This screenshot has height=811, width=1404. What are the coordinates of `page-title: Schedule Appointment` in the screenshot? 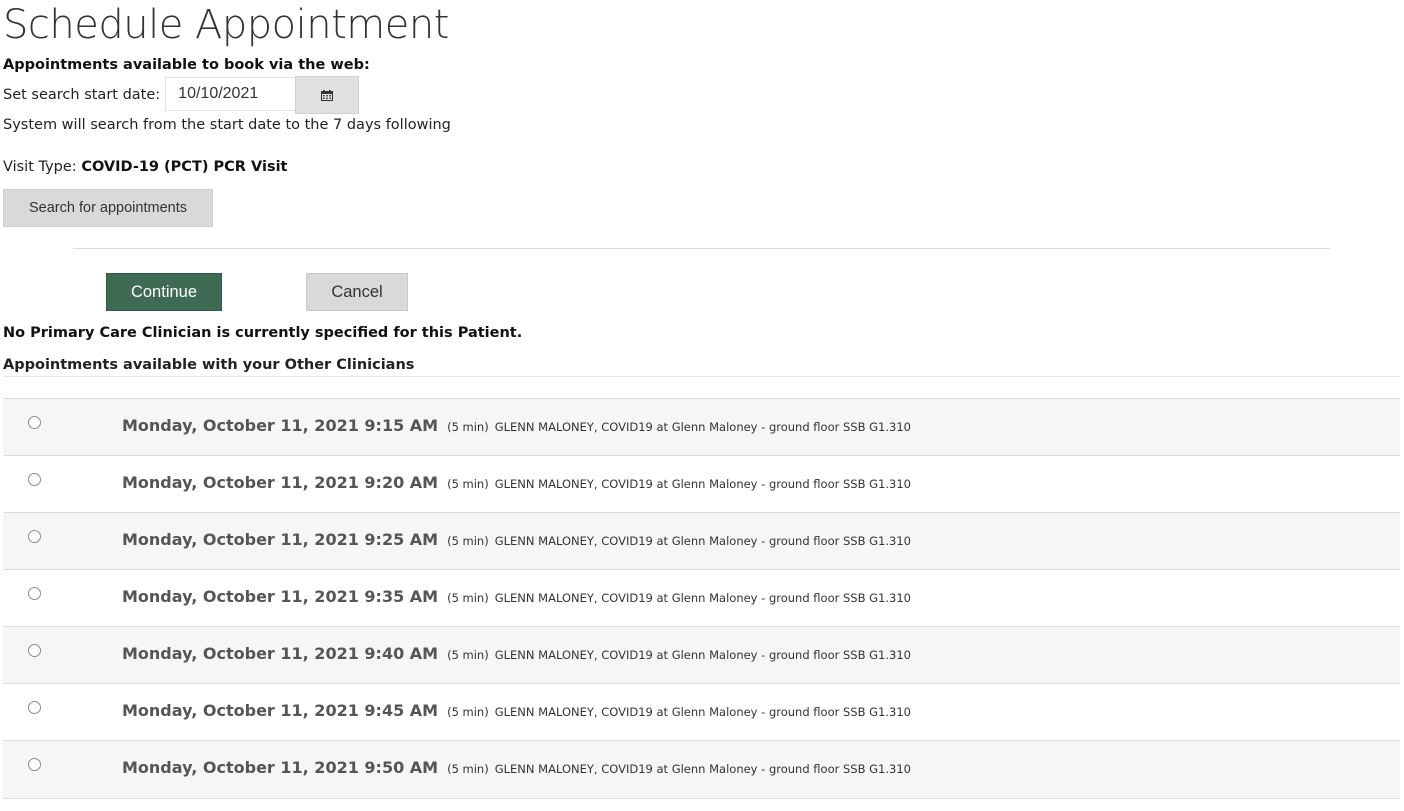 It's located at (226, 25).